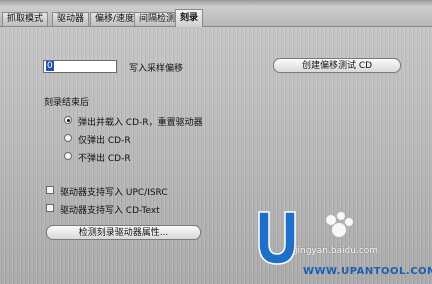  Describe the element at coordinates (68, 138) in the screenshot. I see `eject-only-radio` at that location.